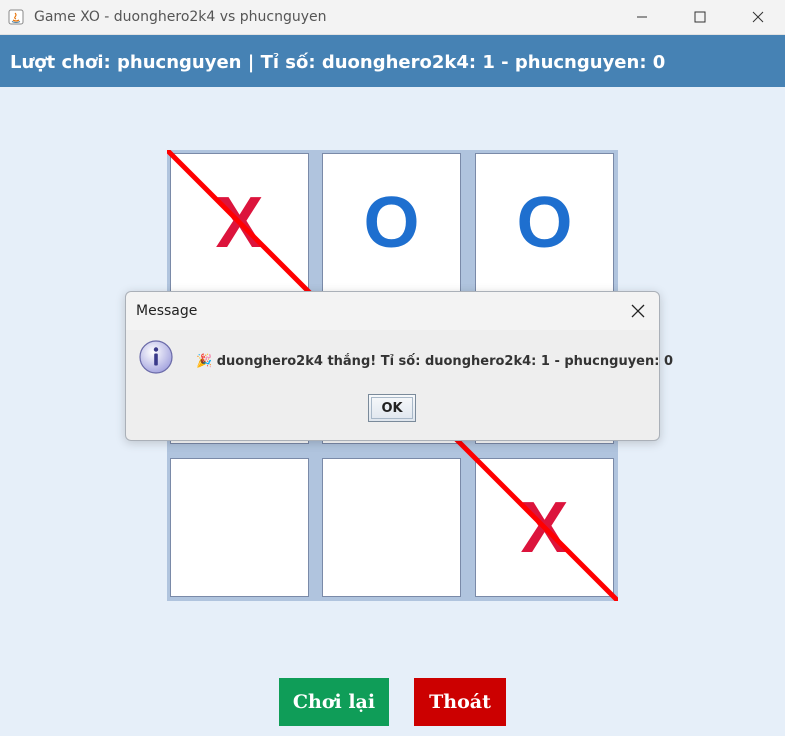 This screenshot has height=736, width=785. I want to click on window-title: Game XO - duonghero2k4 vs phucnguyen, so click(180, 17).